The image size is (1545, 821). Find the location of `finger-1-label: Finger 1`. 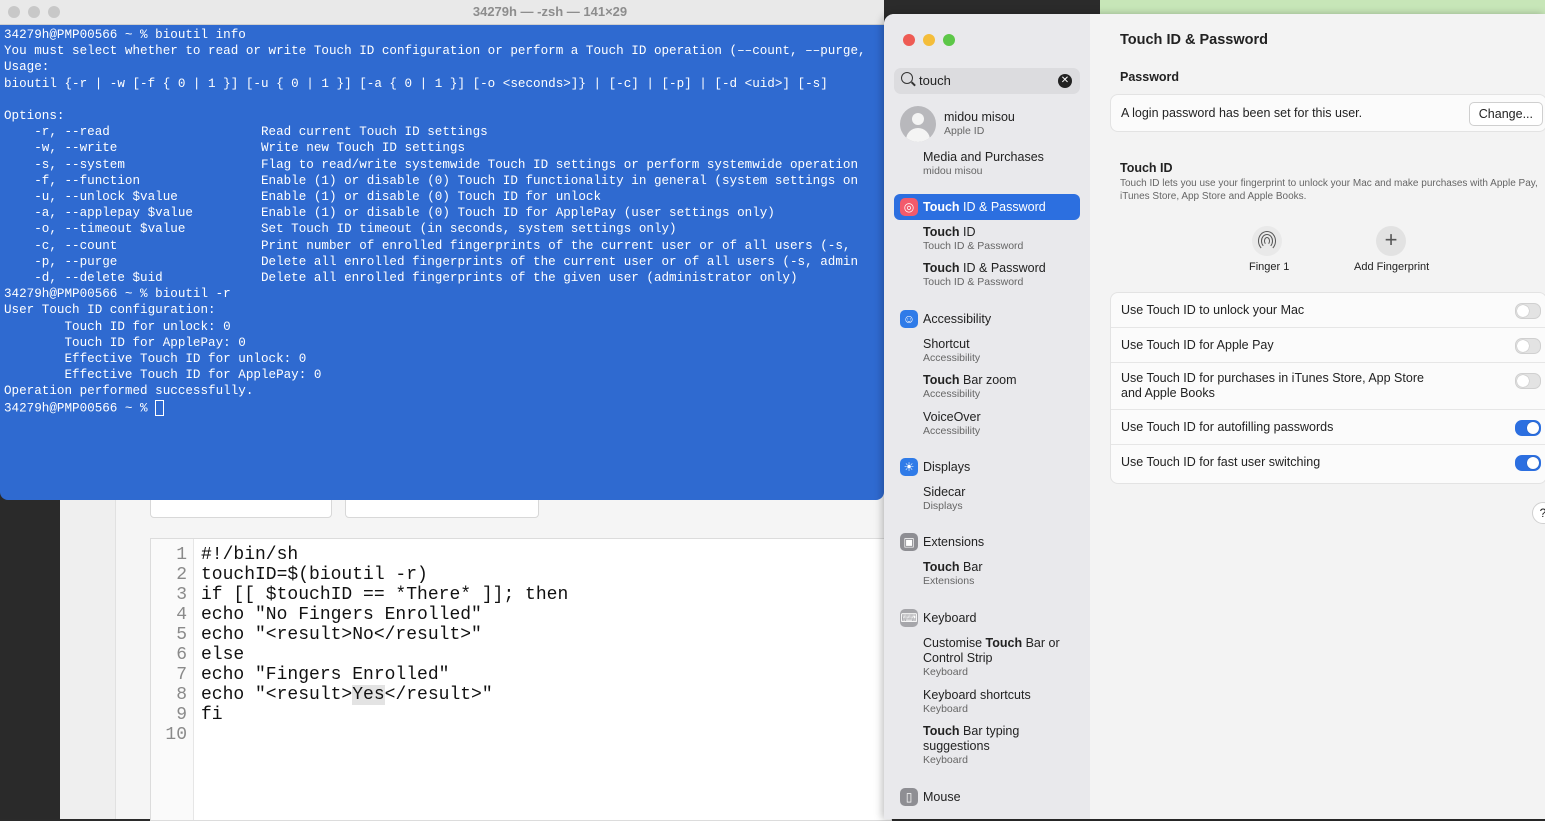

finger-1-label: Finger 1 is located at coordinates (1269, 267).